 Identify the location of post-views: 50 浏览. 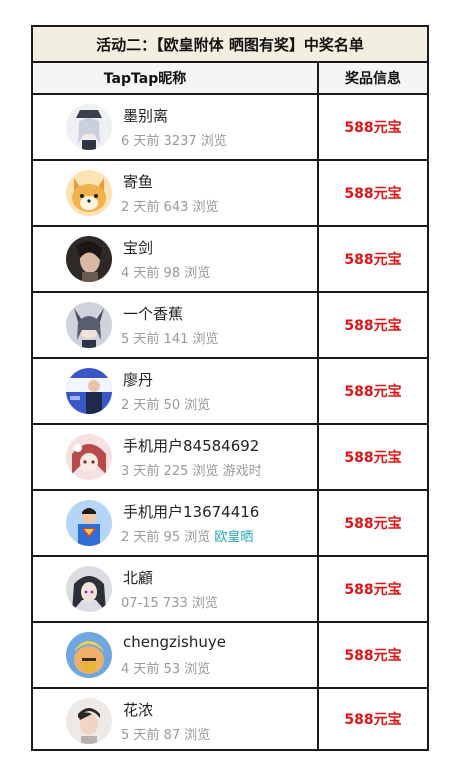
(187, 405).